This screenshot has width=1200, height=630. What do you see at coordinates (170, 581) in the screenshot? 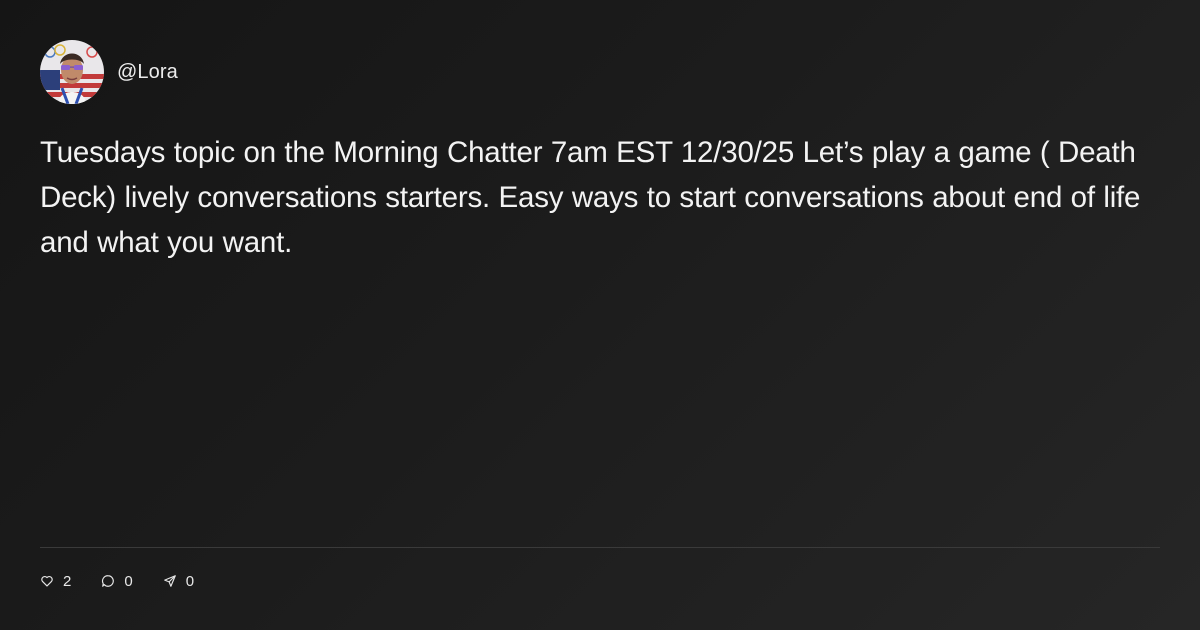
I see `send-icon` at bounding box center [170, 581].